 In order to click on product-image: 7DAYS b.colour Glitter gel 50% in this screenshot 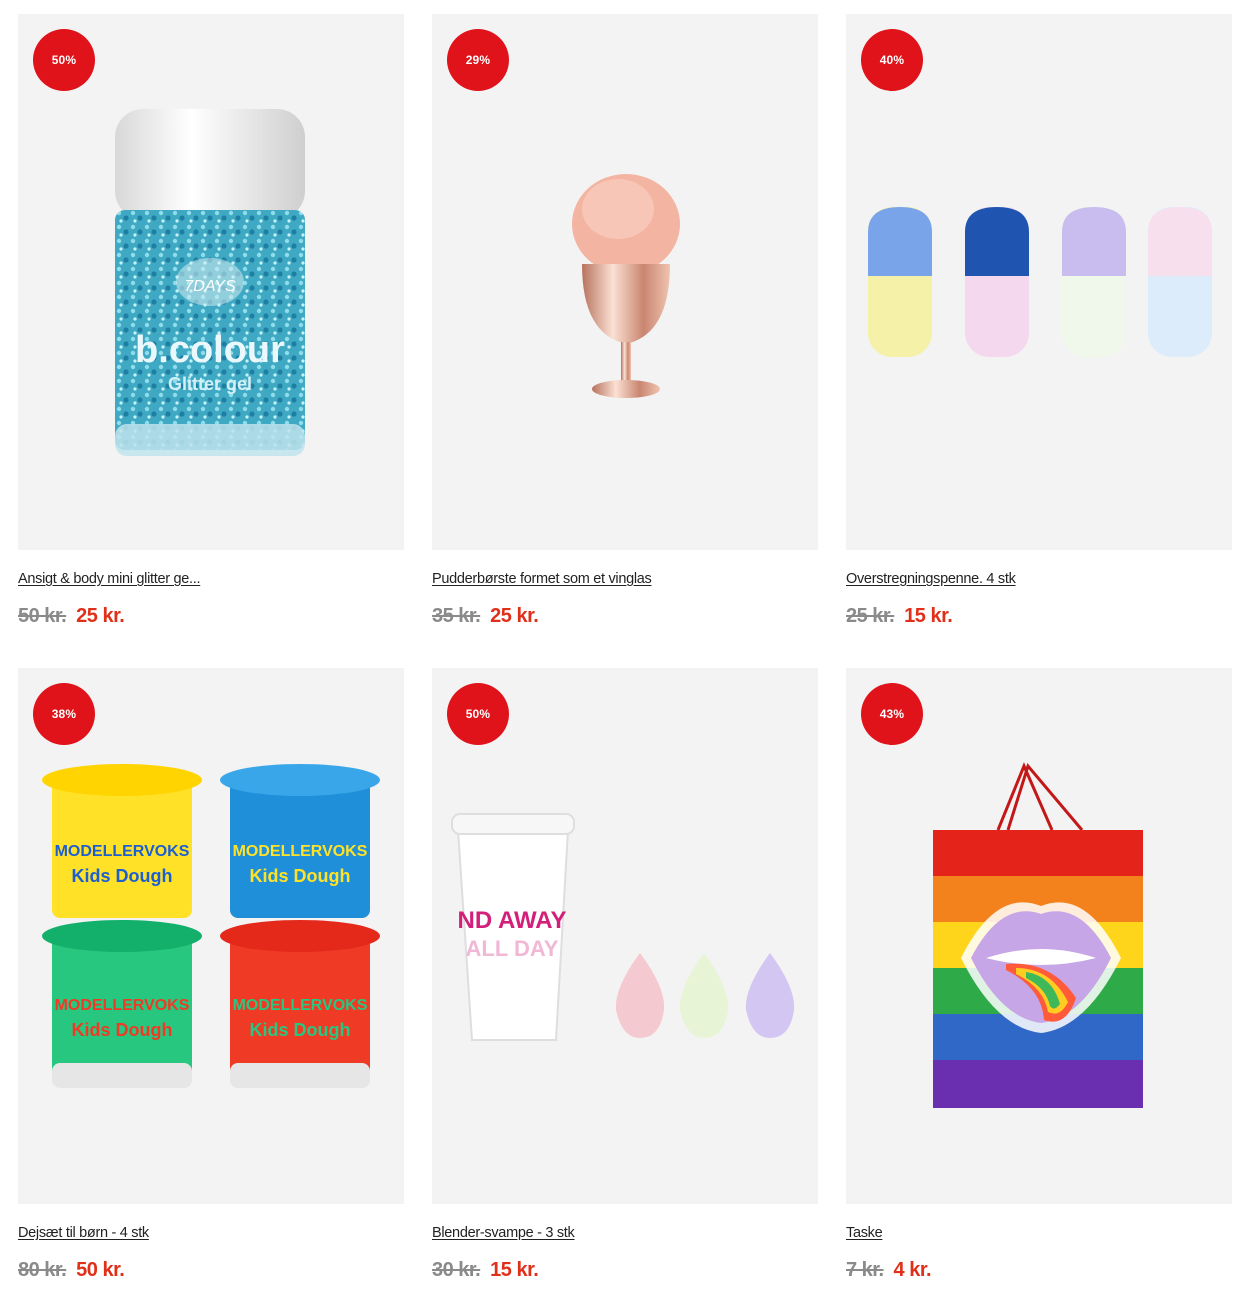, I will do `click(211, 282)`.